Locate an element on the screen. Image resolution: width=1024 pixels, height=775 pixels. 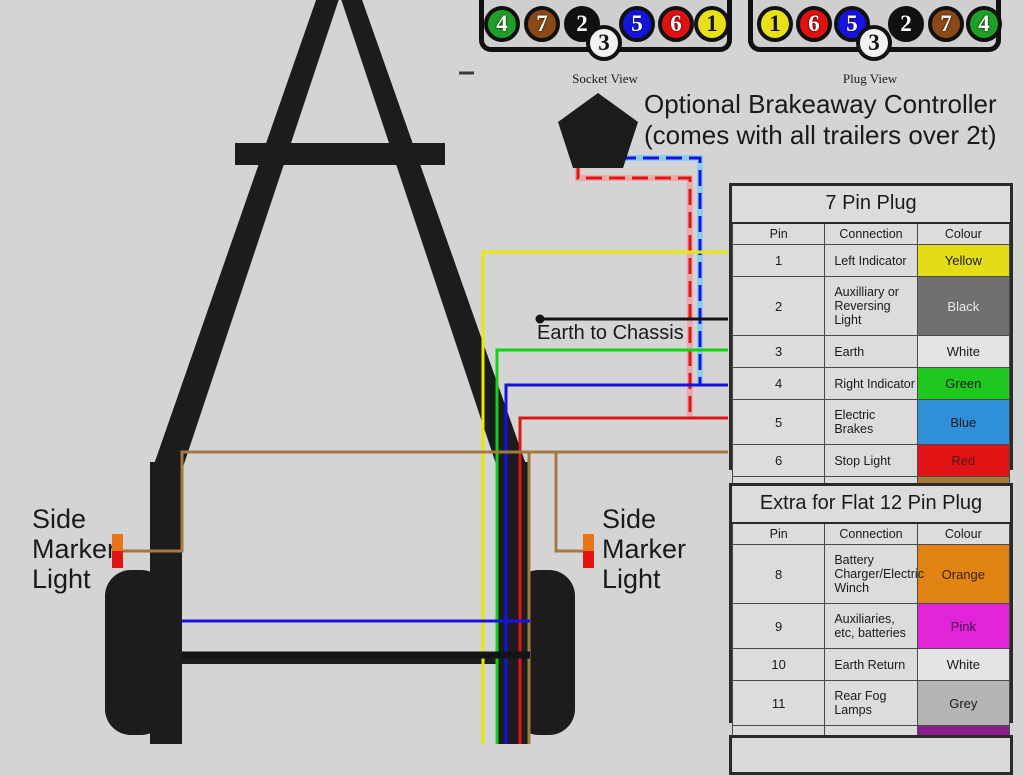
table-row: 6 Stop Light Red is located at coordinates (871, 460).